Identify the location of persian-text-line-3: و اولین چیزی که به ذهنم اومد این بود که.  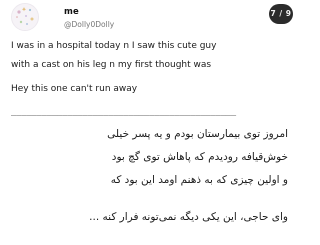
(199, 180).